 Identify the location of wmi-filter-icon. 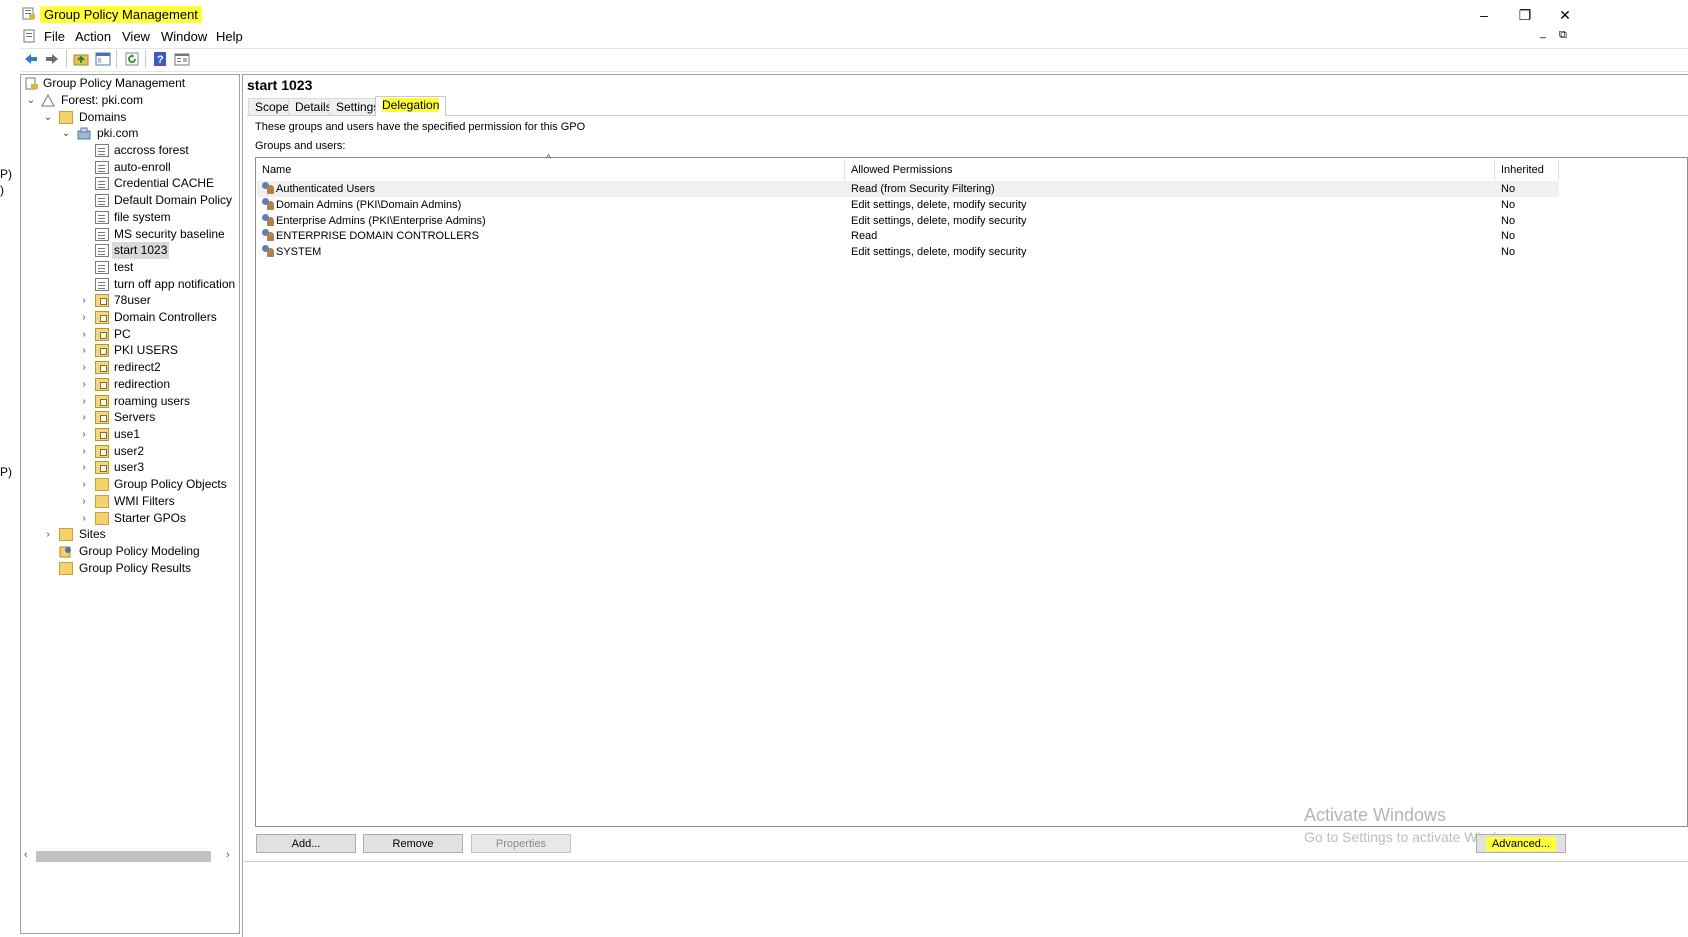
(102, 501).